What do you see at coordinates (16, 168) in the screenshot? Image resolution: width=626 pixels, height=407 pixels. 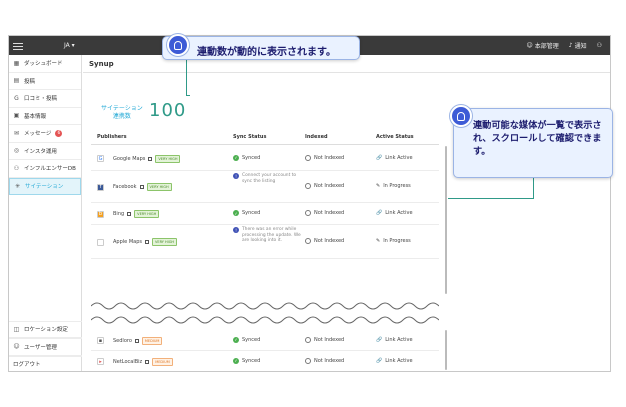 I see `people-icon: ⚇` at bounding box center [16, 168].